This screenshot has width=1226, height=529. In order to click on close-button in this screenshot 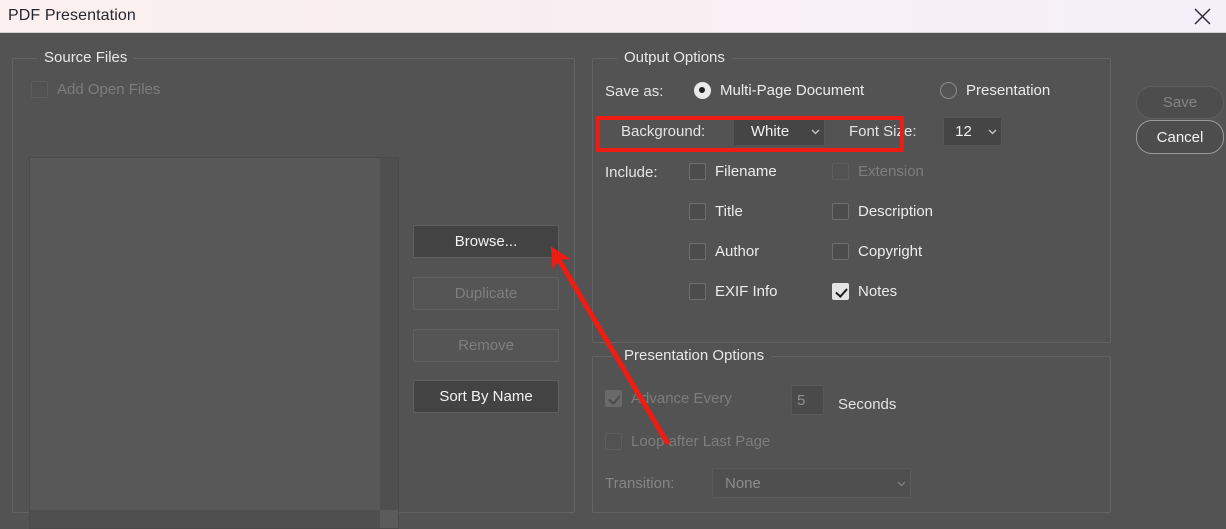, I will do `click(1202, 16)`.